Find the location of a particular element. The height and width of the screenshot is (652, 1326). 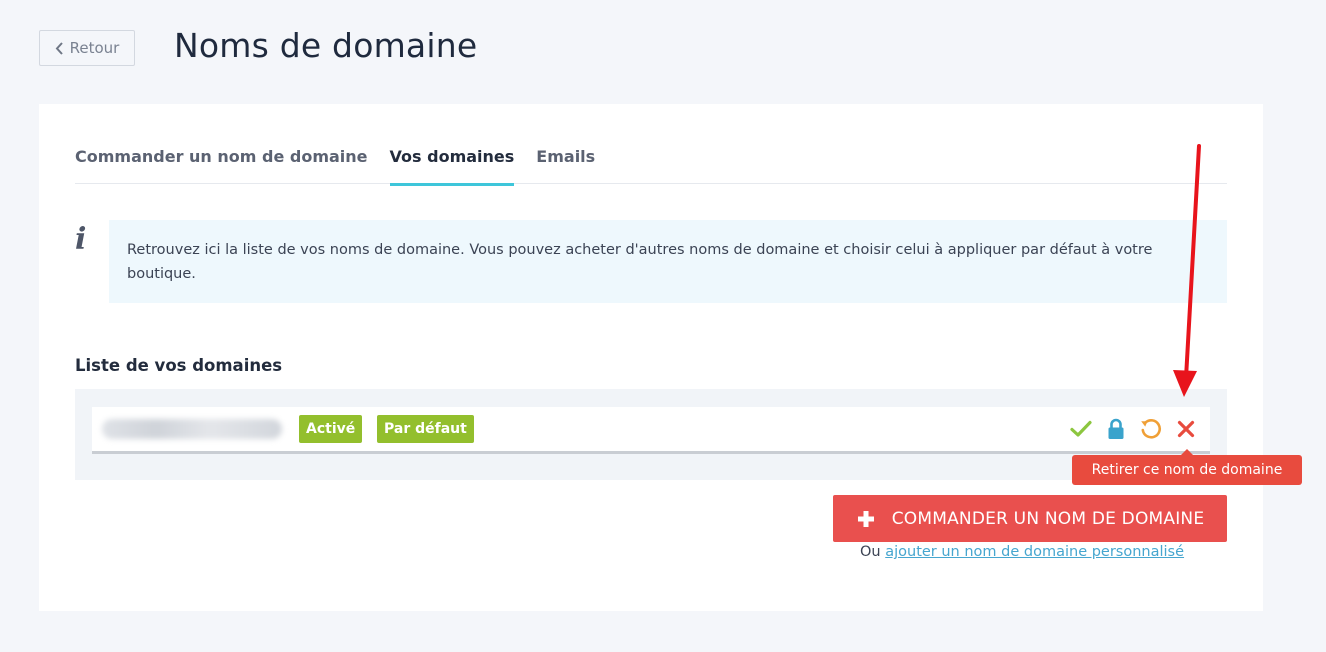

back-button: Retour is located at coordinates (87, 48).